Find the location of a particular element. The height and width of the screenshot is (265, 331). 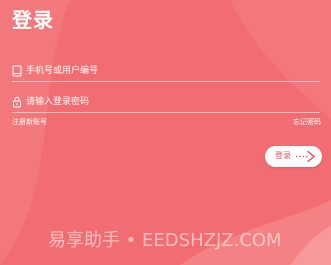

phone-field is located at coordinates (166, 72).